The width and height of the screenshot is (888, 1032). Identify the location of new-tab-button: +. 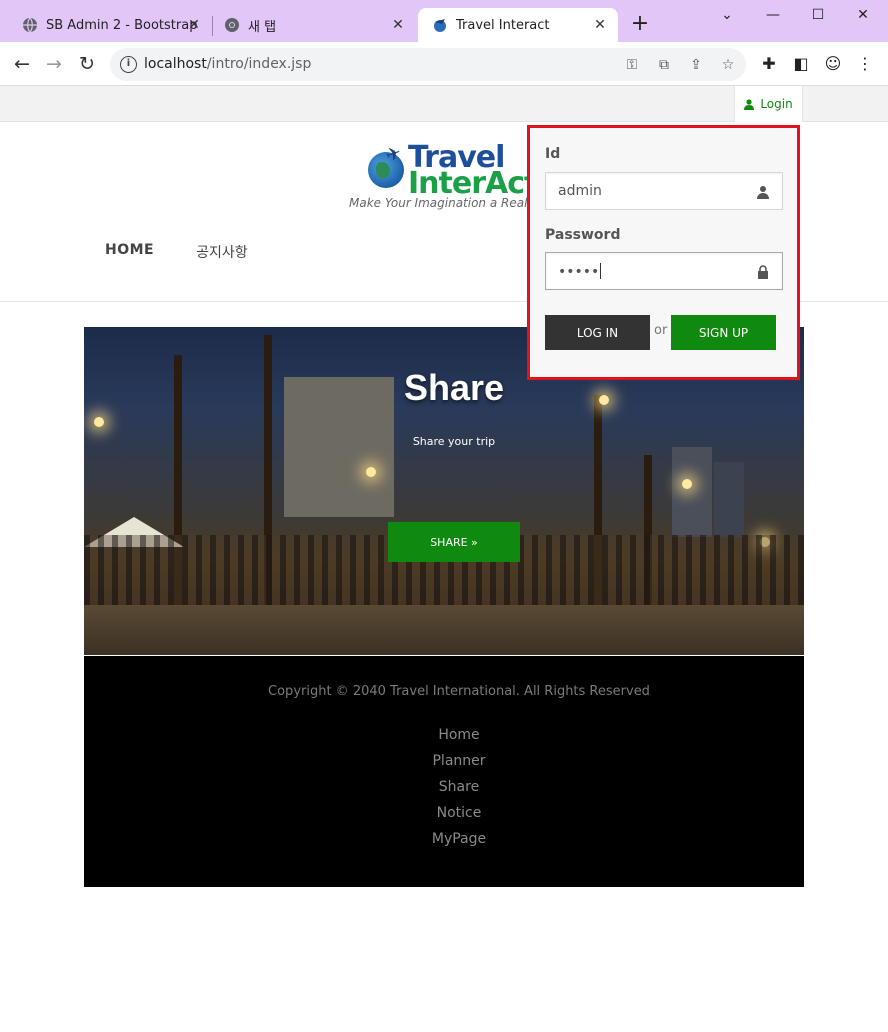
(640, 24).